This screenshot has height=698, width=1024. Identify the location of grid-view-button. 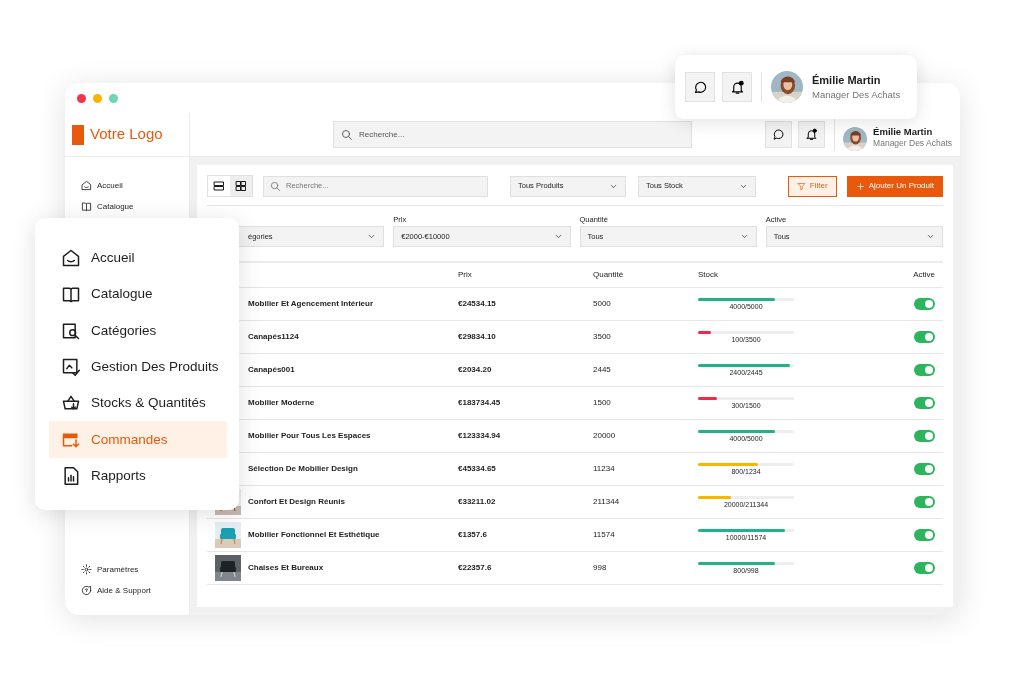
(241, 186).